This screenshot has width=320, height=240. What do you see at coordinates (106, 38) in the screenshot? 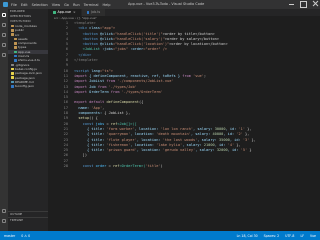
I see `code-token: @click` at bounding box center [106, 38].